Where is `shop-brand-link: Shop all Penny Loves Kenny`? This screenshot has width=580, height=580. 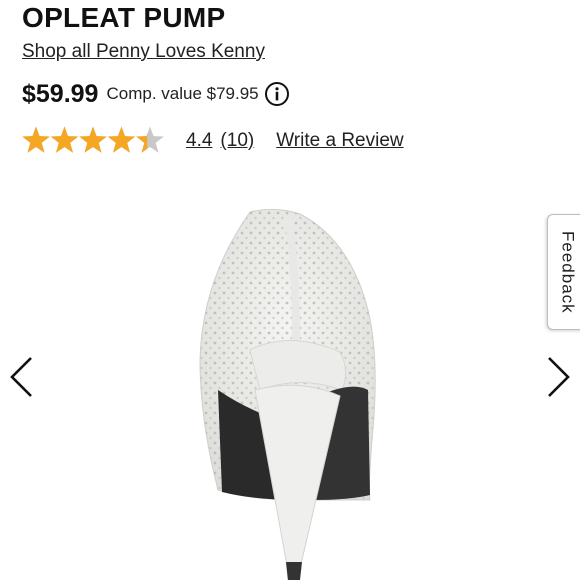
shop-brand-link: Shop all Penny Loves Kenny is located at coordinates (143, 52).